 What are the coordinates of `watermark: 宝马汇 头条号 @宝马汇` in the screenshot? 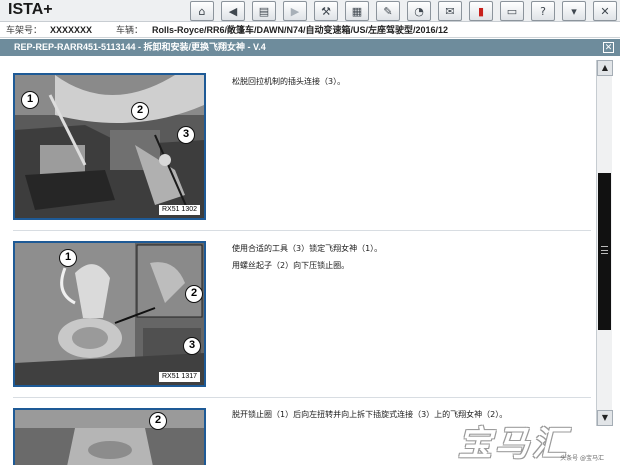 It's located at (533, 440).